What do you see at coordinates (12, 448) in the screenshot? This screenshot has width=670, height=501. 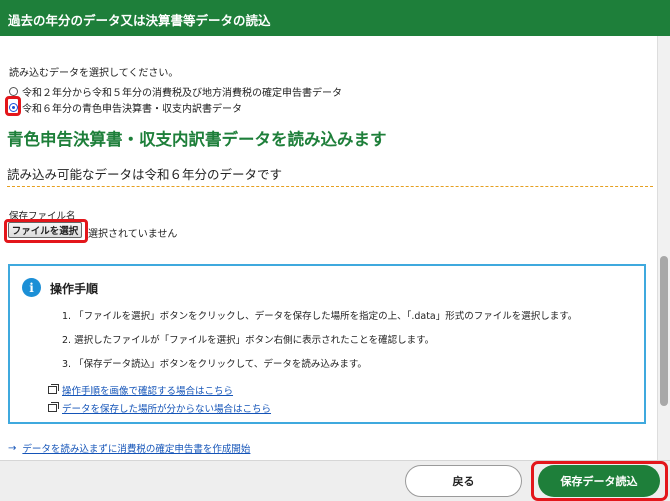 I see `arrow-right-icon: →` at bounding box center [12, 448].